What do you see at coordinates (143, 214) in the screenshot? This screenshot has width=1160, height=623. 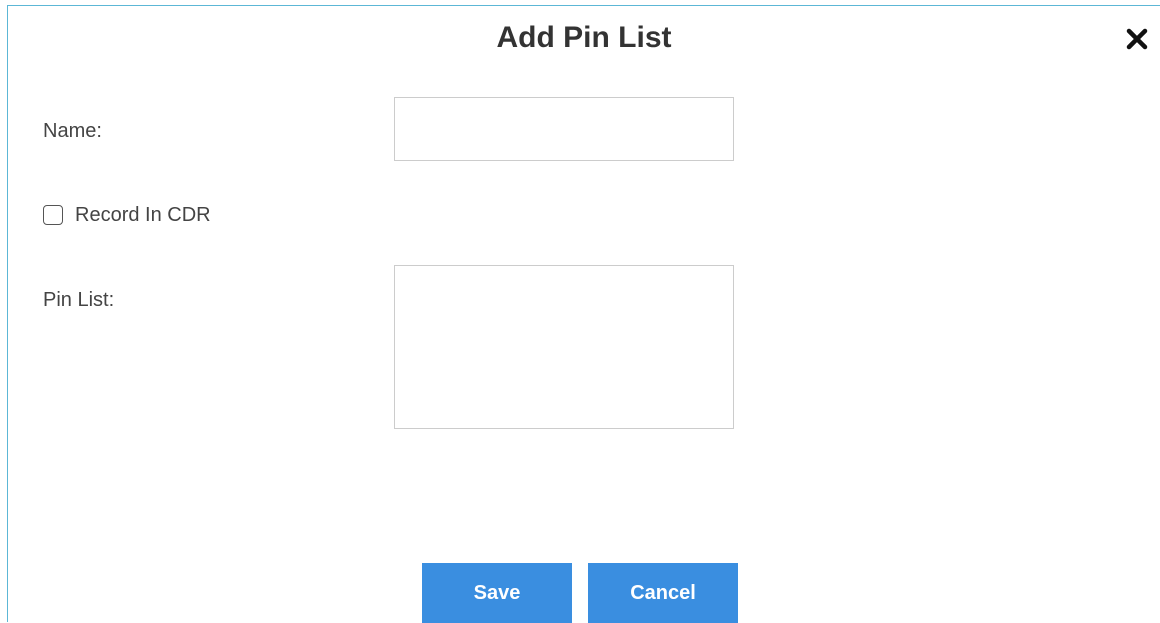 I see `record-cdr-label: Record In CDR` at bounding box center [143, 214].